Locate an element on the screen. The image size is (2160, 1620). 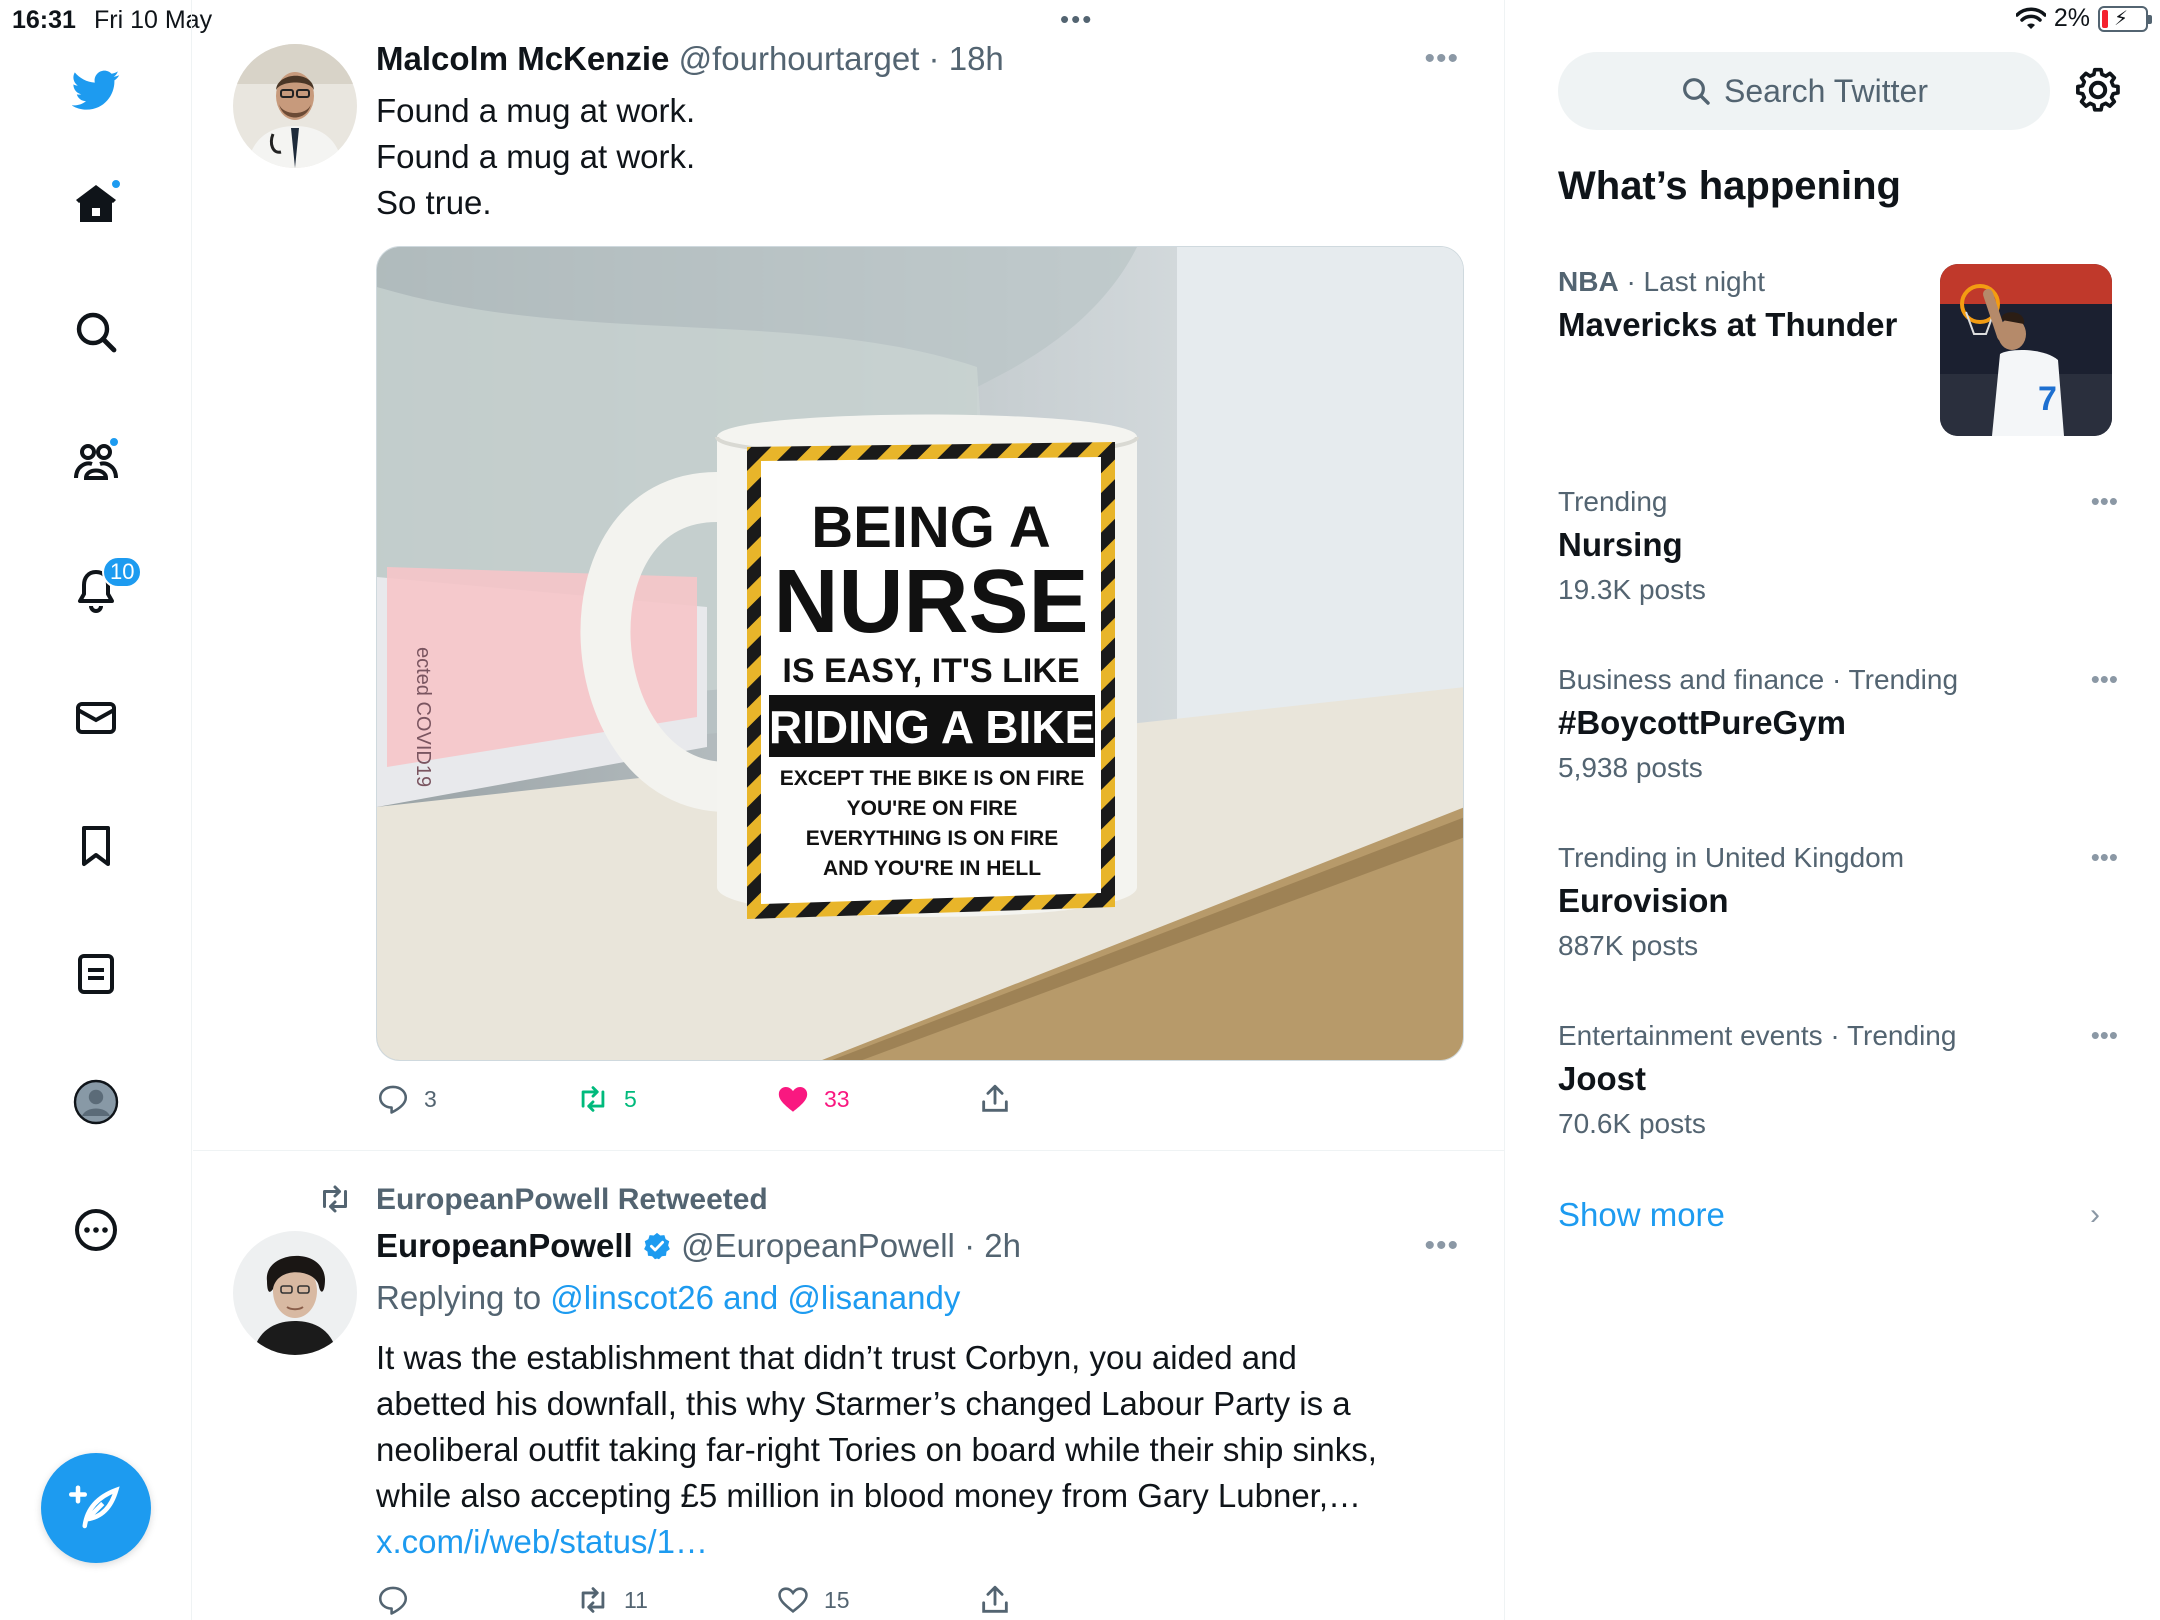
compose-icon is located at coordinates (94, 1507).